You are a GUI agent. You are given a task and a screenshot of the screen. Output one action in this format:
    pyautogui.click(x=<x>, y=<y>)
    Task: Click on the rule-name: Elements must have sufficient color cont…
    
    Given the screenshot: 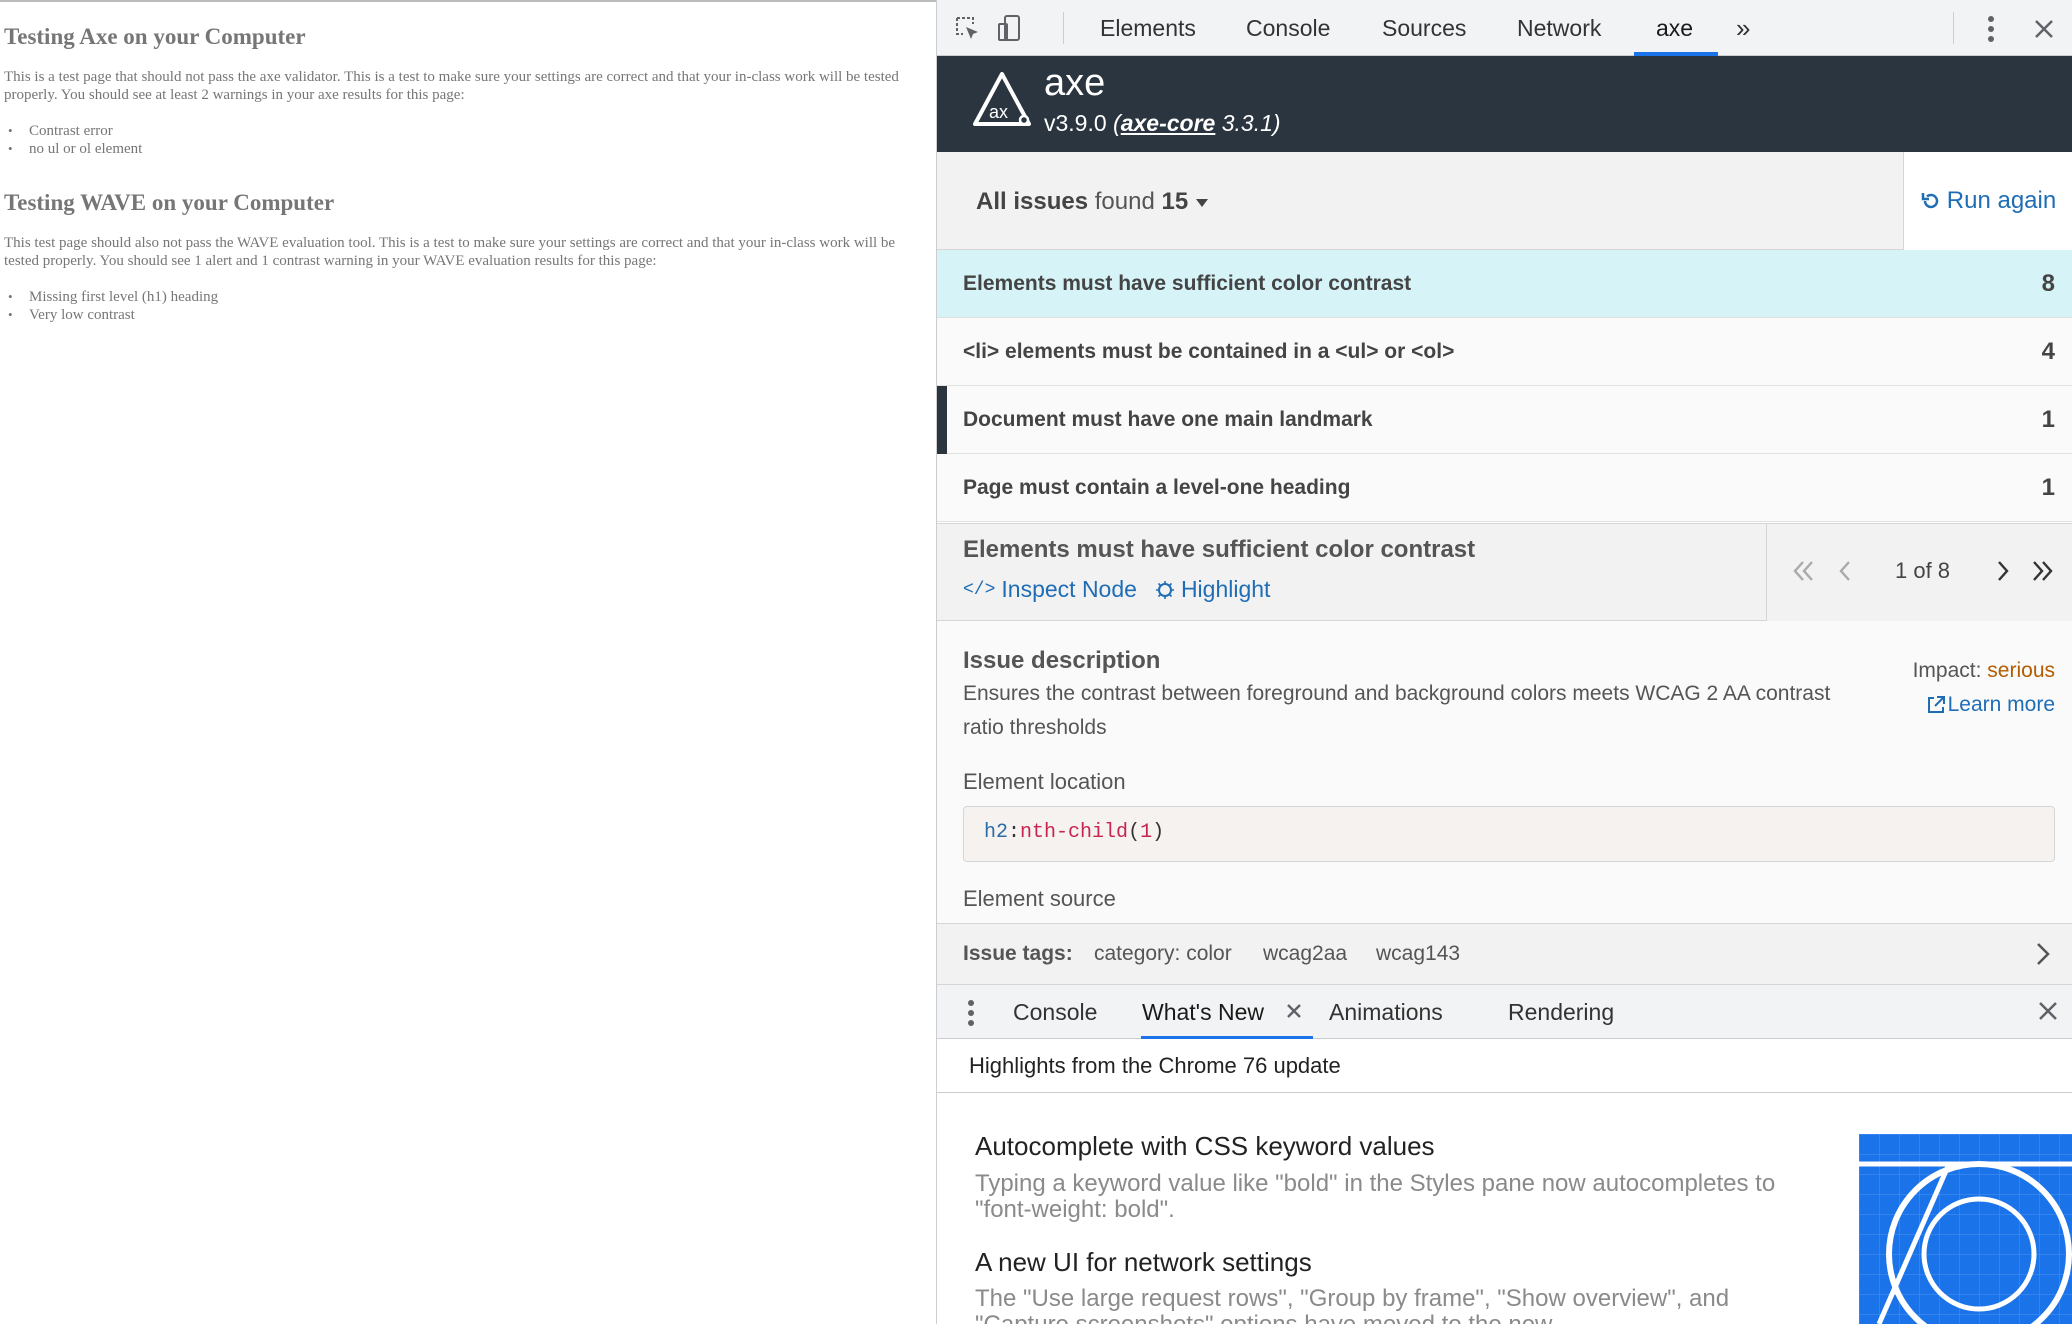 What is the action you would take?
    pyautogui.click(x=1187, y=283)
    